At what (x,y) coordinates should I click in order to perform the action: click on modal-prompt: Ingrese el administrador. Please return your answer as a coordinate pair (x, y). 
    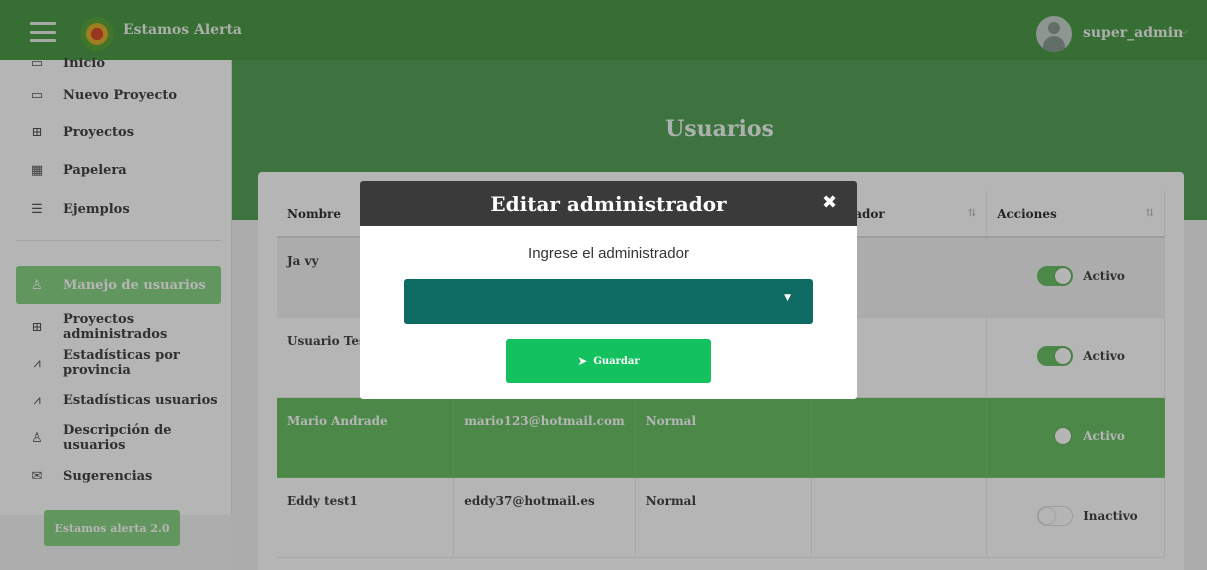
    Looking at the image, I should click on (608, 253).